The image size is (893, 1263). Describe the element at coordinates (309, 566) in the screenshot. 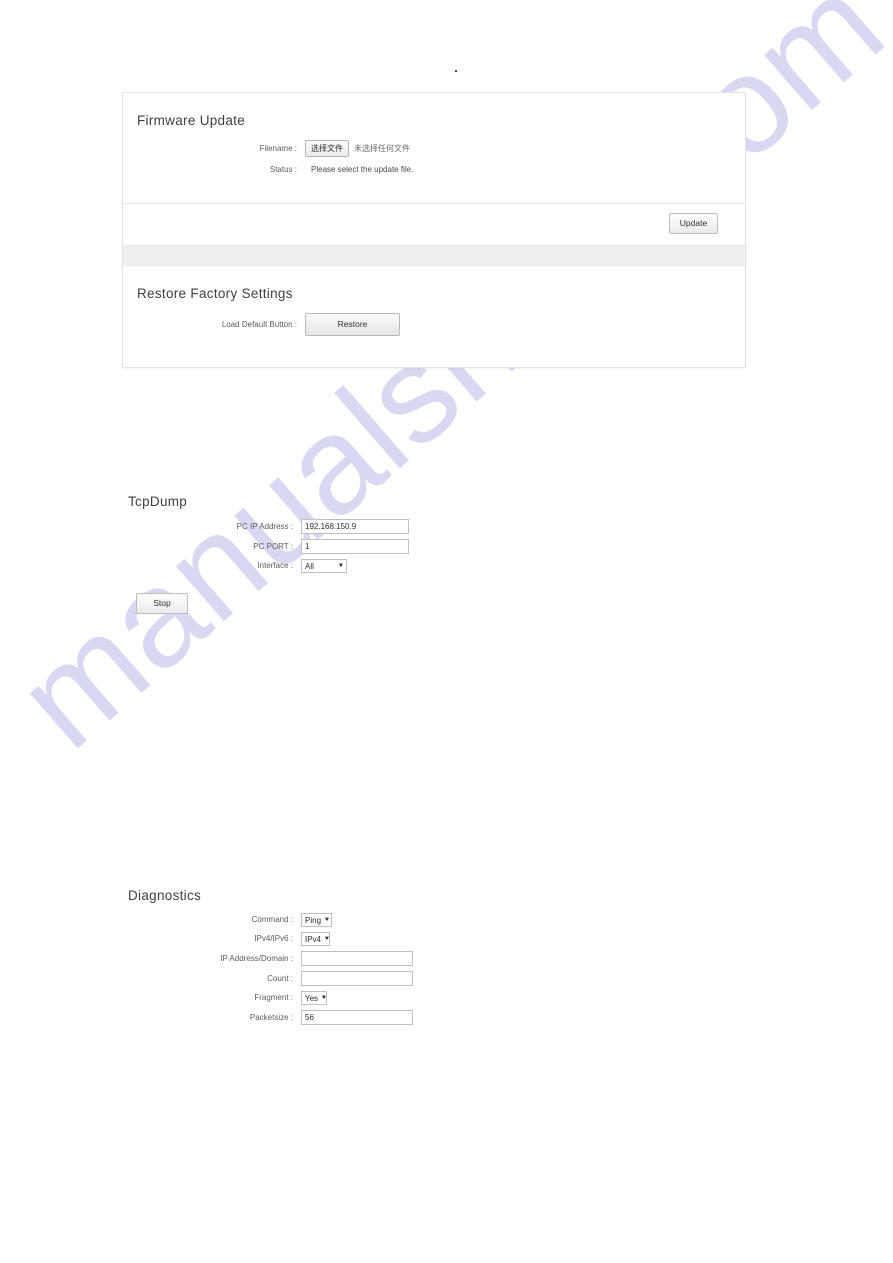

I see `interface-select-value: All` at that location.